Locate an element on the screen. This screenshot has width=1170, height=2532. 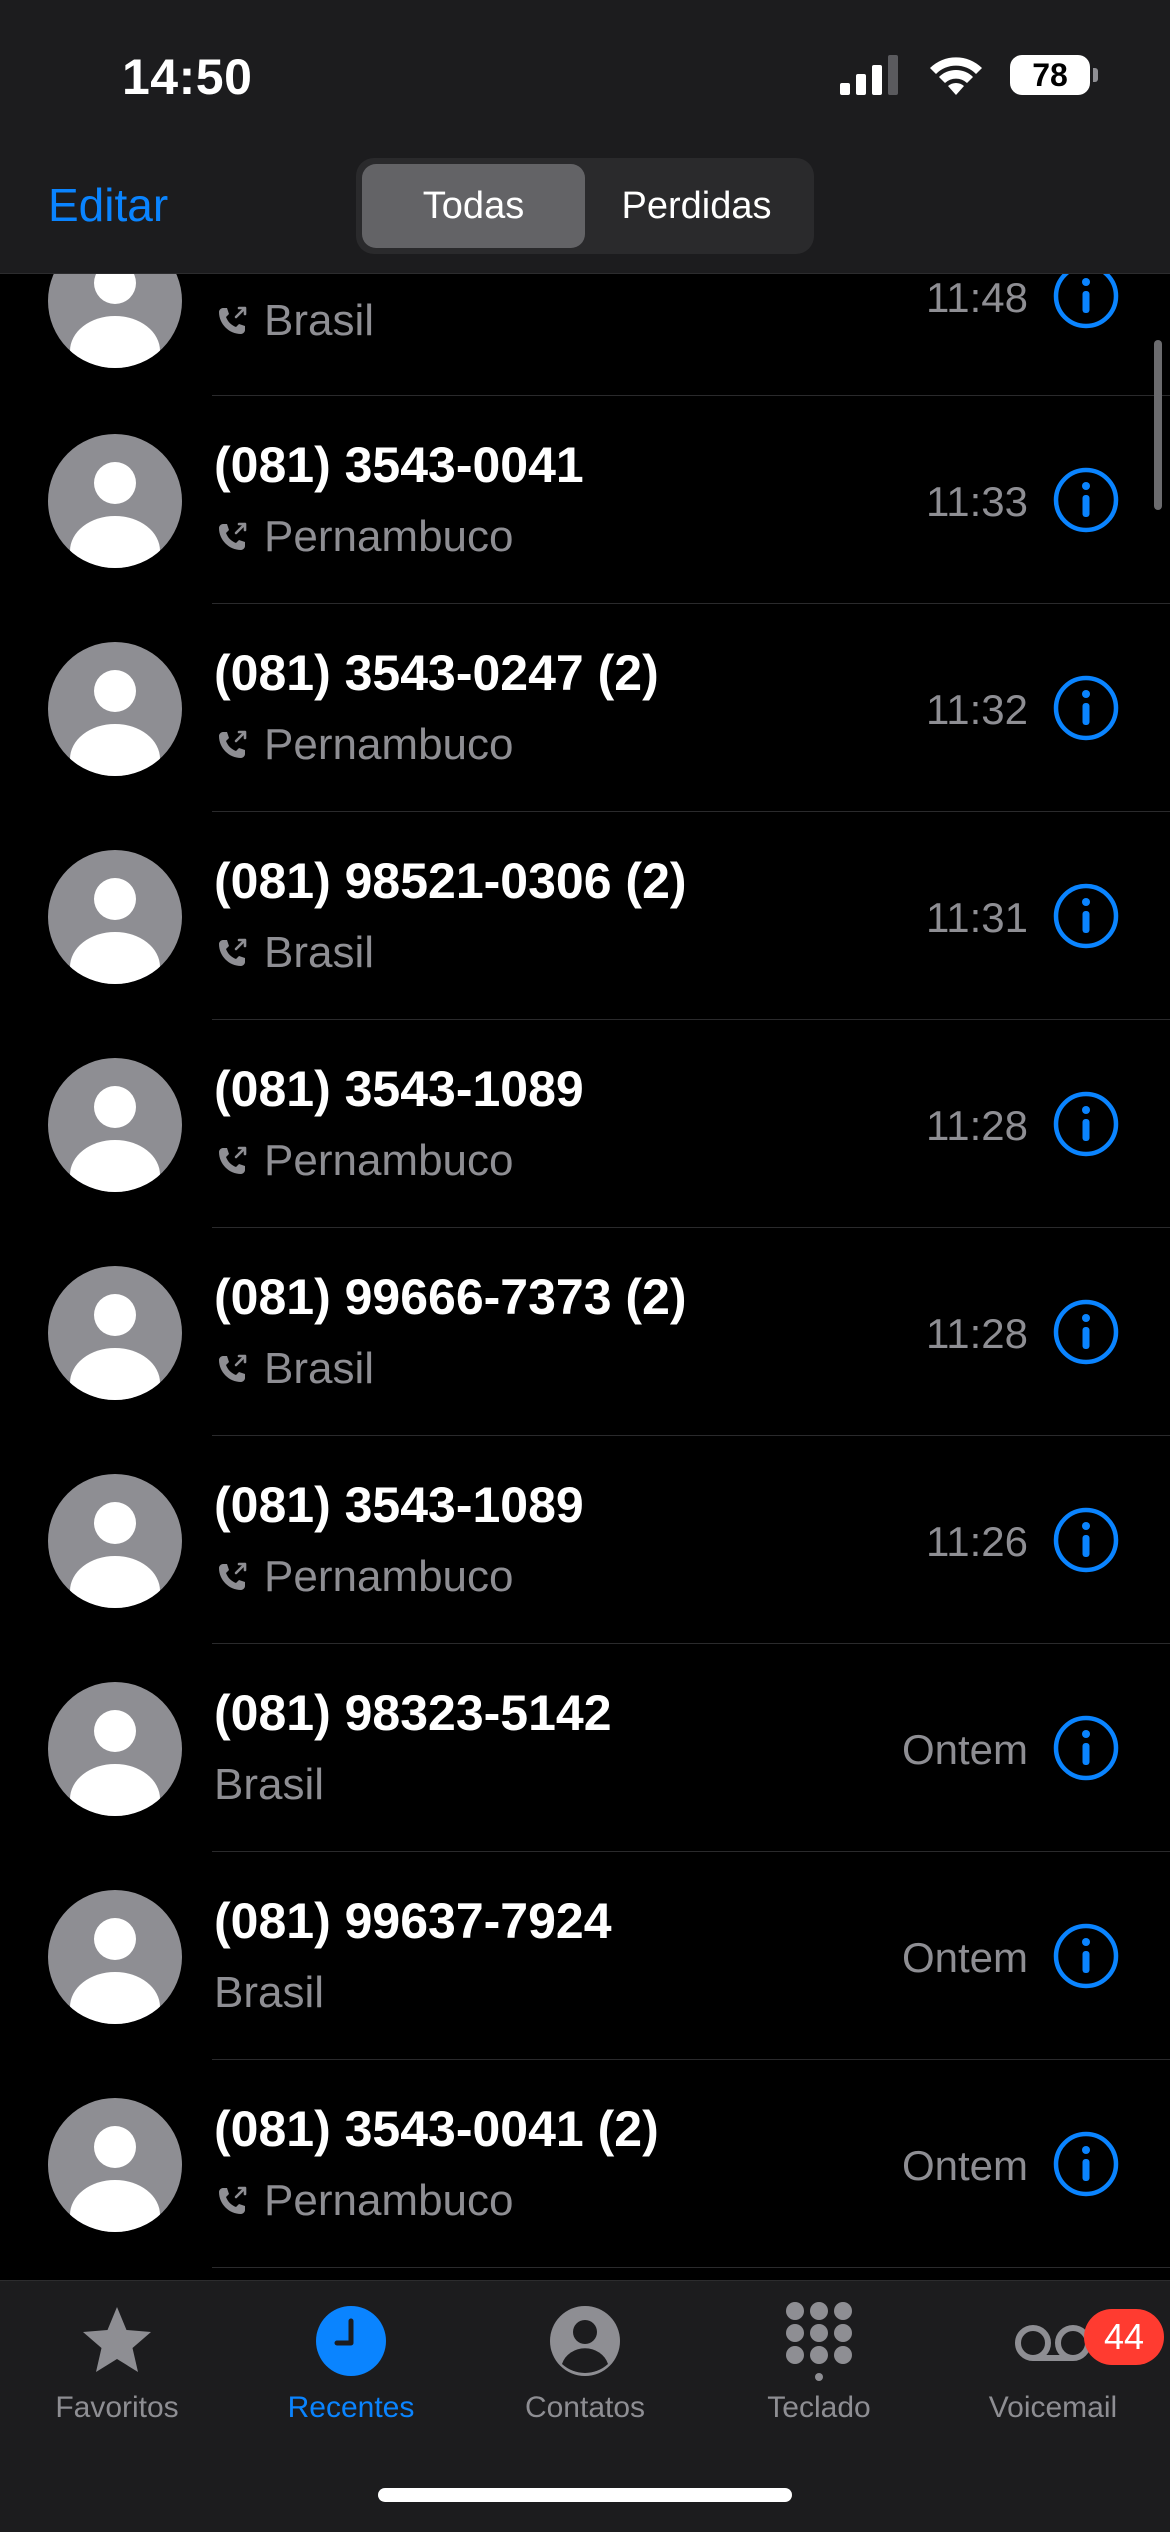
tab-label: Voicemail is located at coordinates (1053, 2407).